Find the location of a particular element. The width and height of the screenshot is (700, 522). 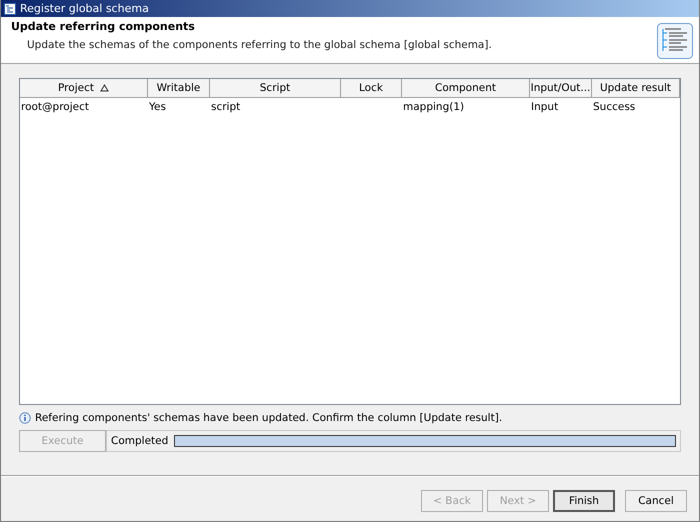

page-title: Update referring components is located at coordinates (103, 26).